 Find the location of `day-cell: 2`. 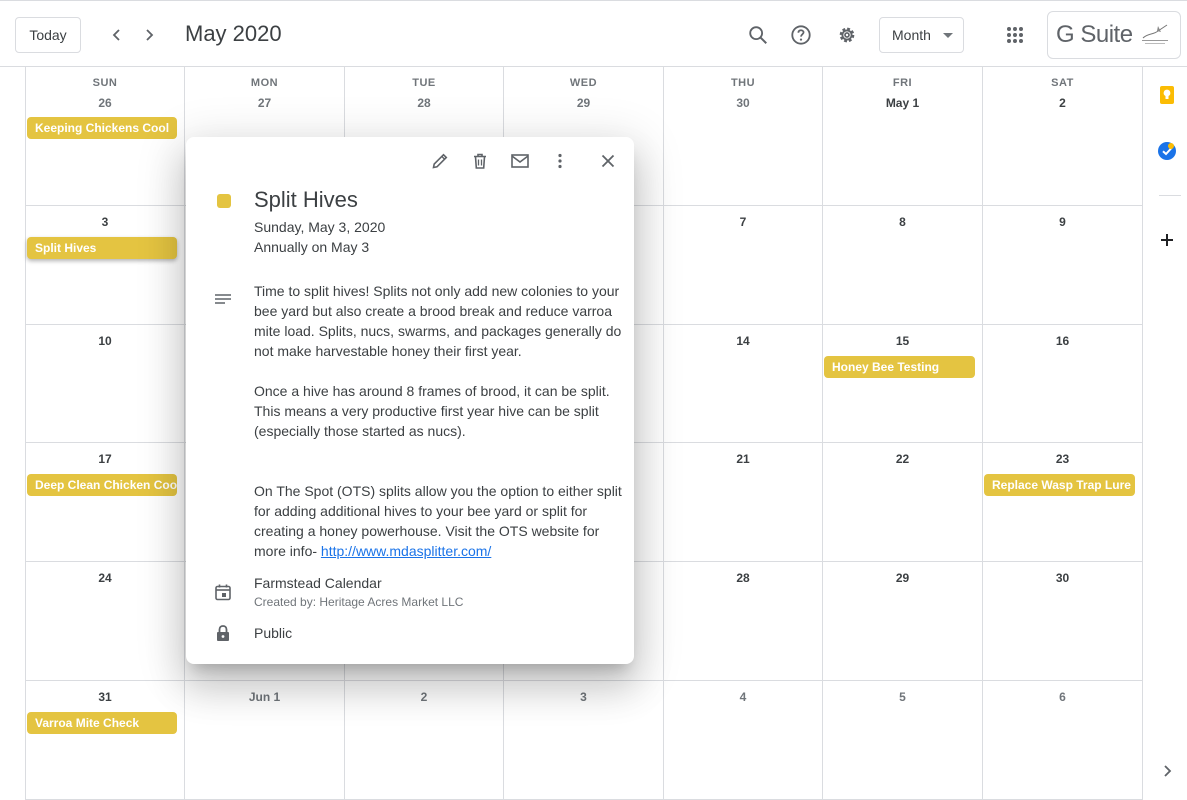

day-cell: 2 is located at coordinates (424, 740).